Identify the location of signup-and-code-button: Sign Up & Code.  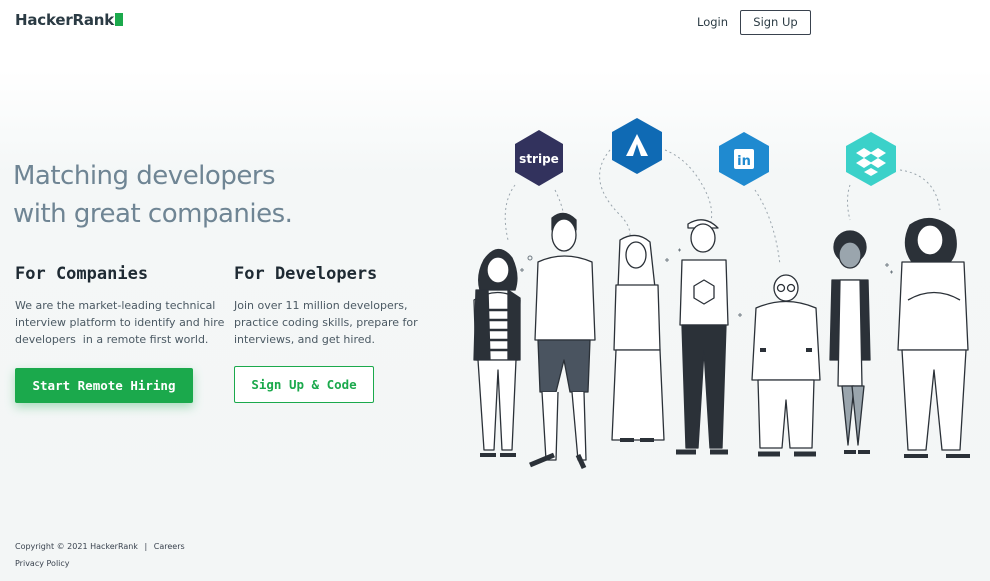
(304, 384).